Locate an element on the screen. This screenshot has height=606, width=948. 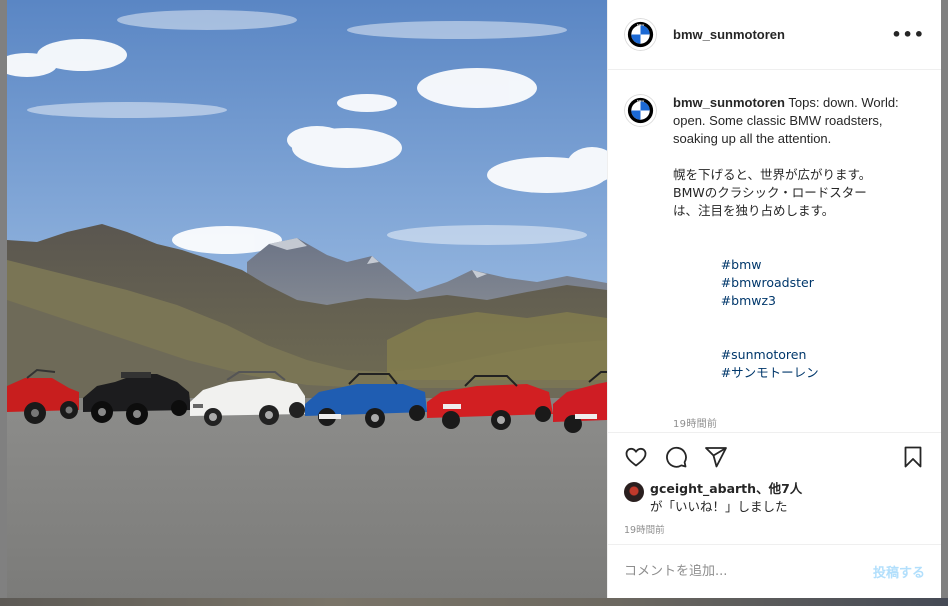
save-button is located at coordinates (905, 457).